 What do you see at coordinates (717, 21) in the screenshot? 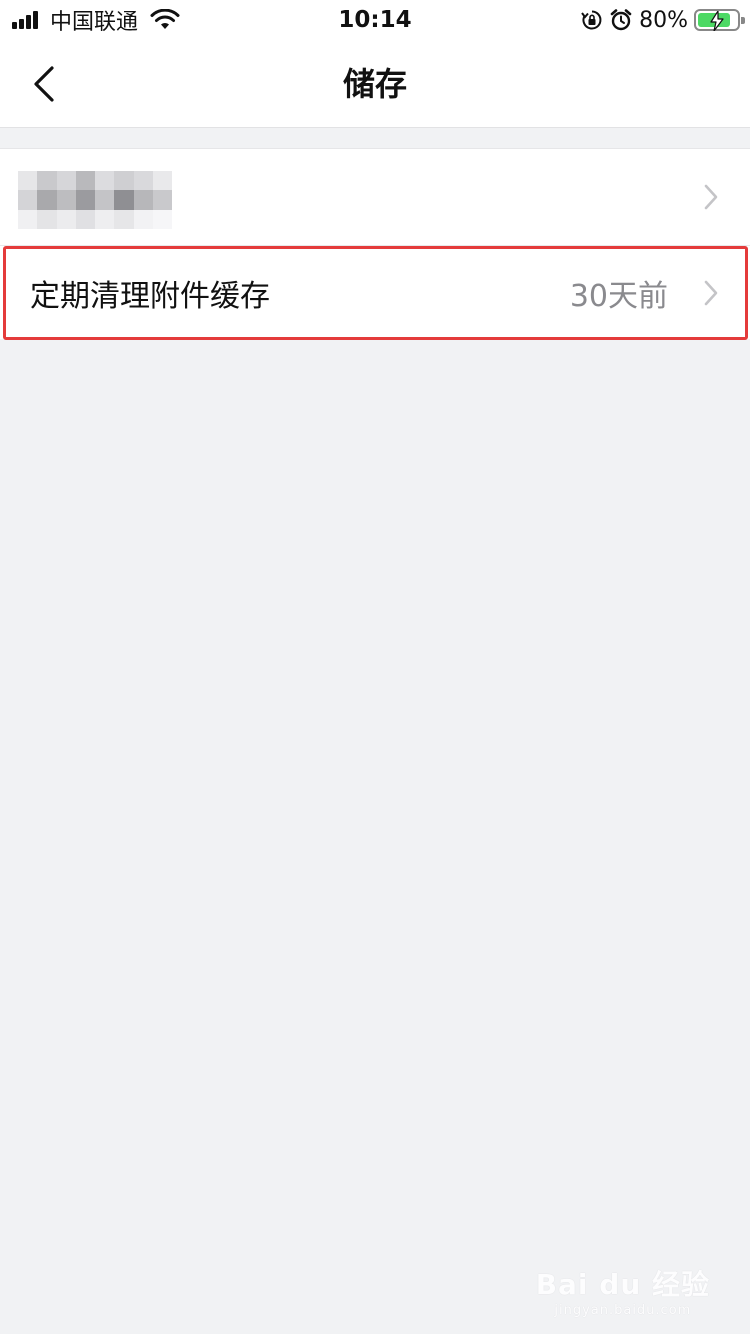
I see `charging-icon` at bounding box center [717, 21].